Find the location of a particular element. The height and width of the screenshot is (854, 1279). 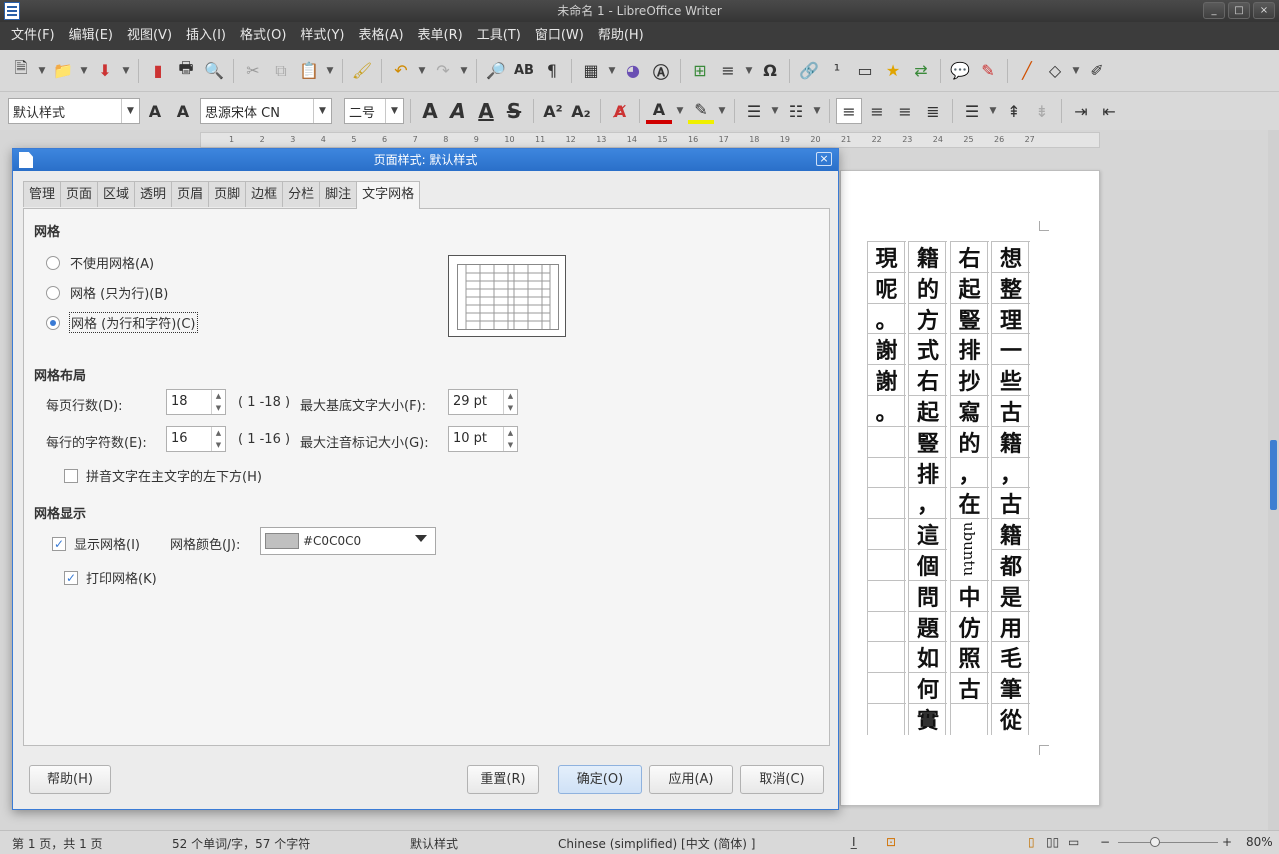

tab-transparency: 透明 is located at coordinates (153, 194).